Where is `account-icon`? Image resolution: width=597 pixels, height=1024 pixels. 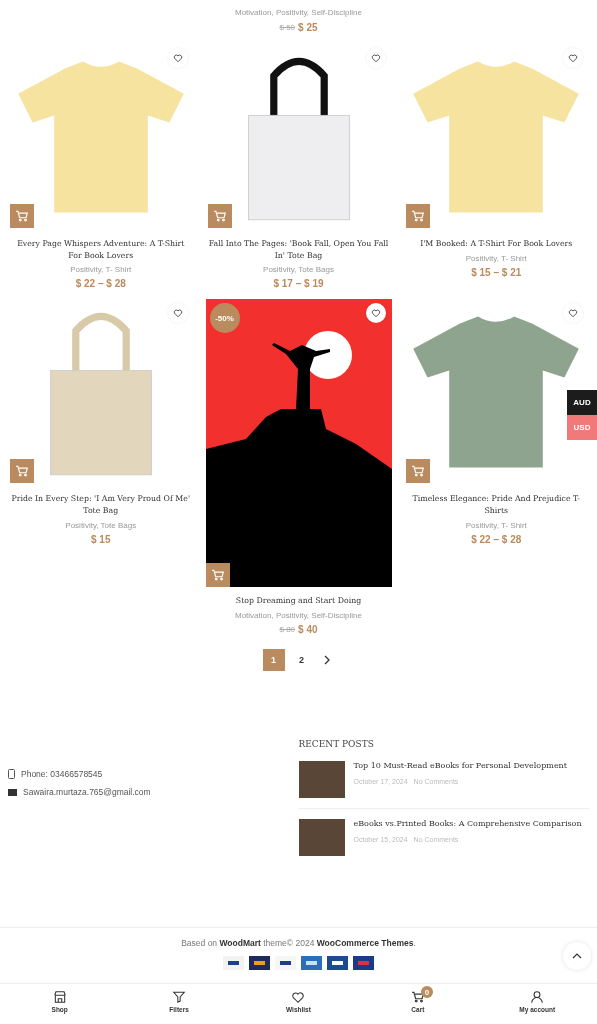
account-icon is located at coordinates (537, 997).